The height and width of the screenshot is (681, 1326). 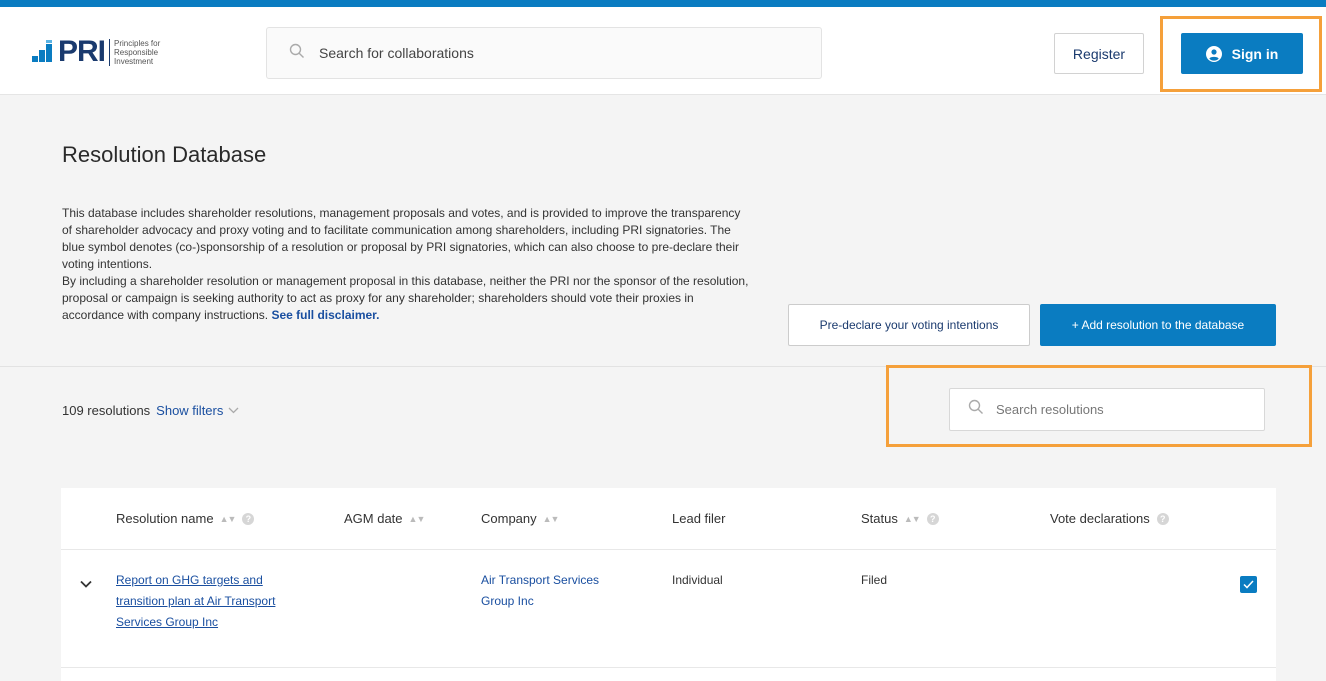 I want to click on column-agm-date: AGM date ▲▼, so click(x=385, y=518).